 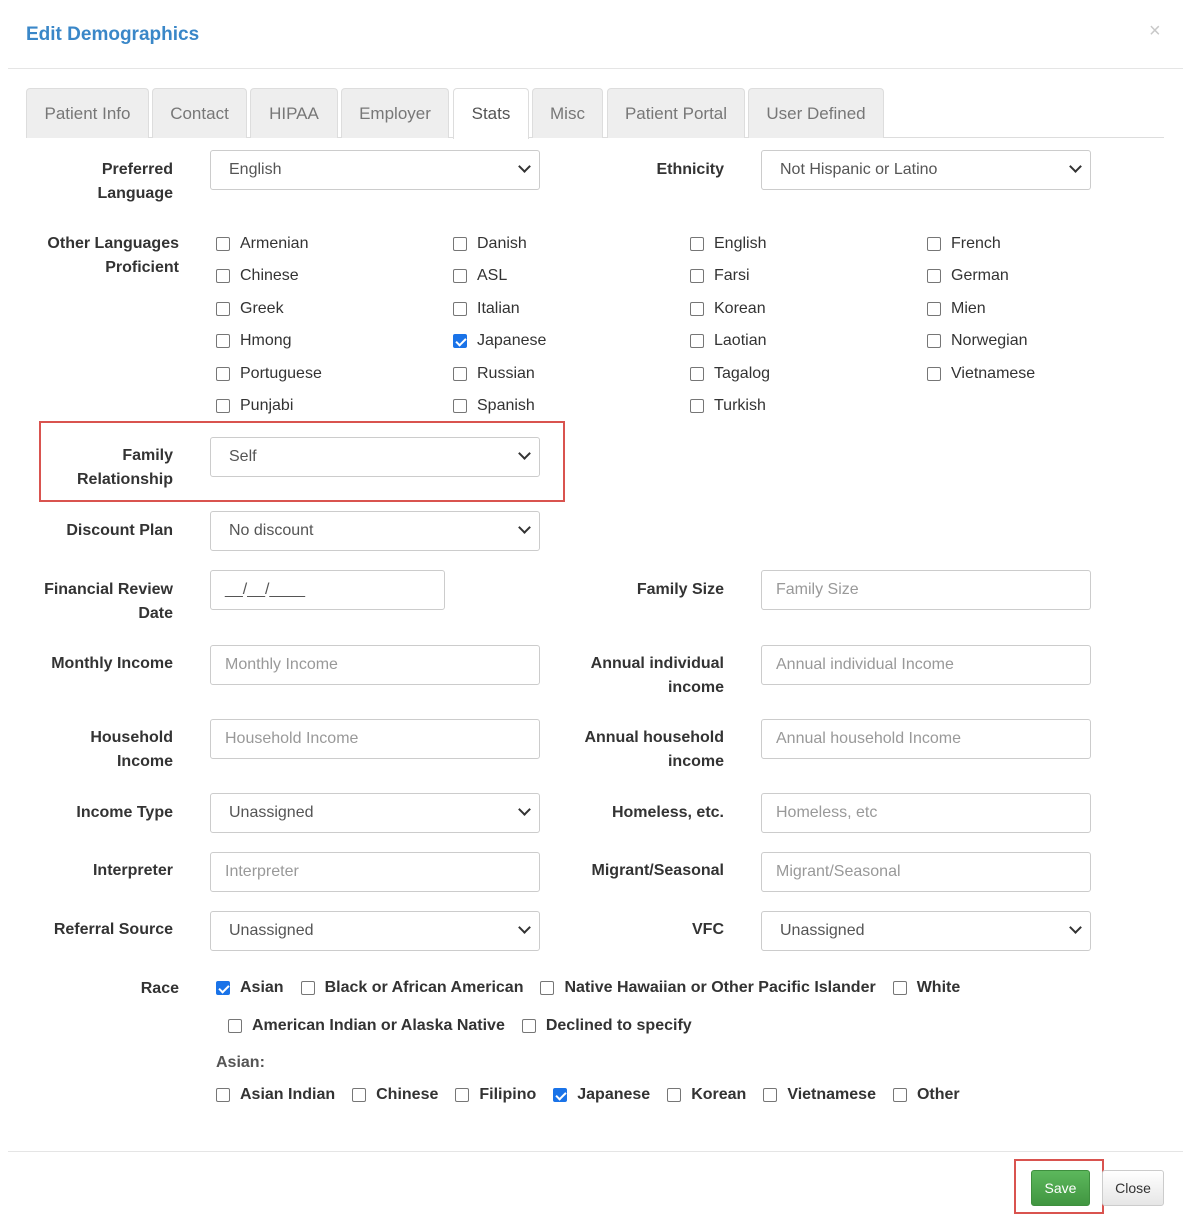 I want to click on language-turkish: Turkish, so click(x=728, y=406).